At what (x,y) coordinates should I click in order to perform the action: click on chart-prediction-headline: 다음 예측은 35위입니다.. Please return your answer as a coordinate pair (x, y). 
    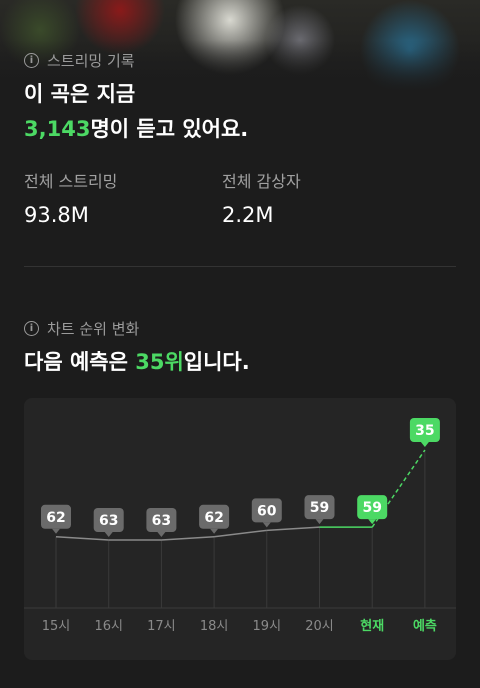
    Looking at the image, I should click on (137, 361).